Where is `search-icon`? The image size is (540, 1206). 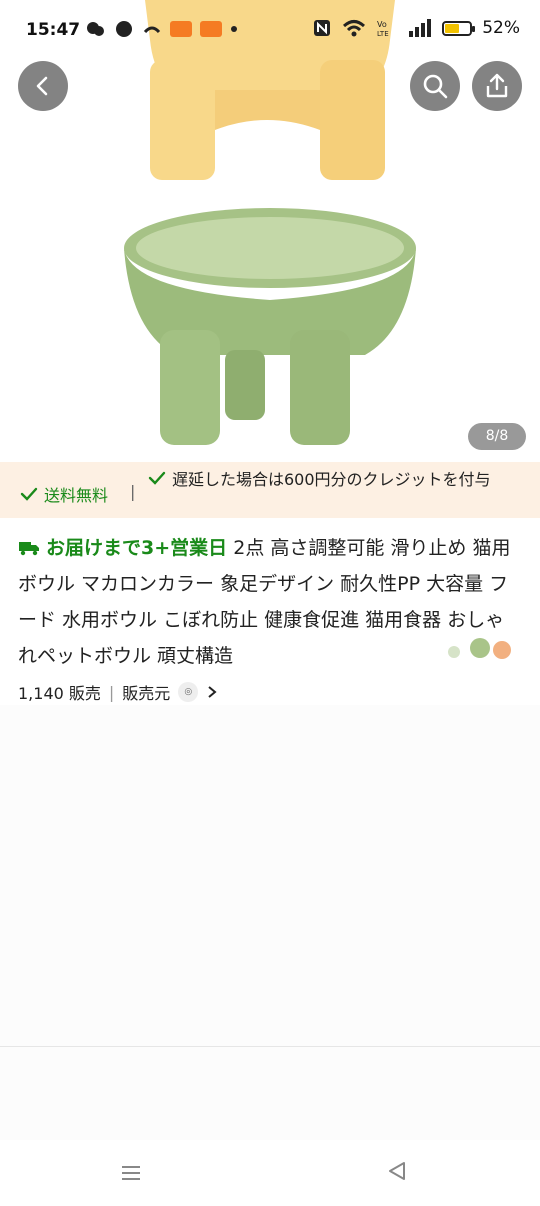 search-icon is located at coordinates (435, 86).